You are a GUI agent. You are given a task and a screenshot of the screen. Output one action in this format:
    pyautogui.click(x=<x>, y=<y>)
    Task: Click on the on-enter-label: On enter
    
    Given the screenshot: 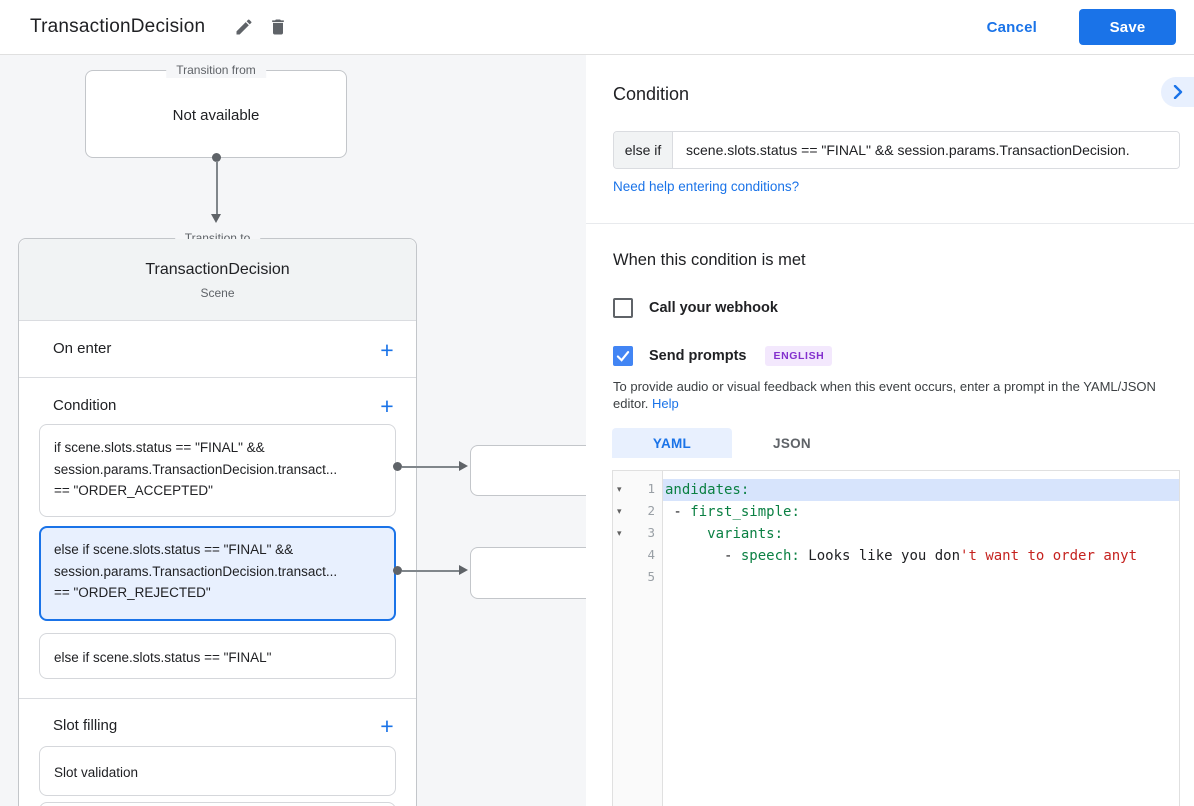 What is the action you would take?
    pyautogui.click(x=82, y=348)
    